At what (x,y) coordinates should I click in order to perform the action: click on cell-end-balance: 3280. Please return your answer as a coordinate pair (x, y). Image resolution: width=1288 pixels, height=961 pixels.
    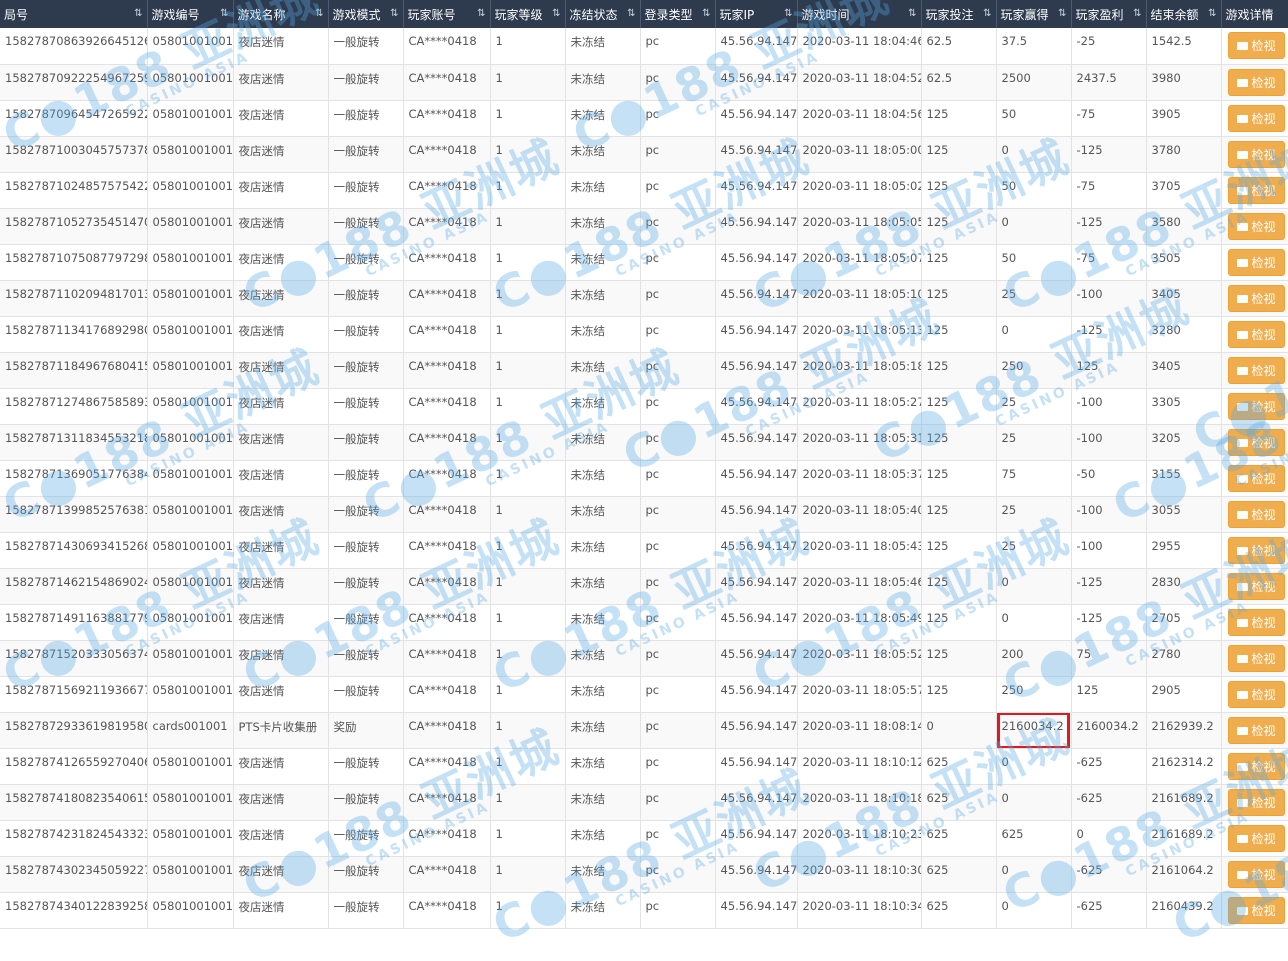
    Looking at the image, I should click on (1184, 334).